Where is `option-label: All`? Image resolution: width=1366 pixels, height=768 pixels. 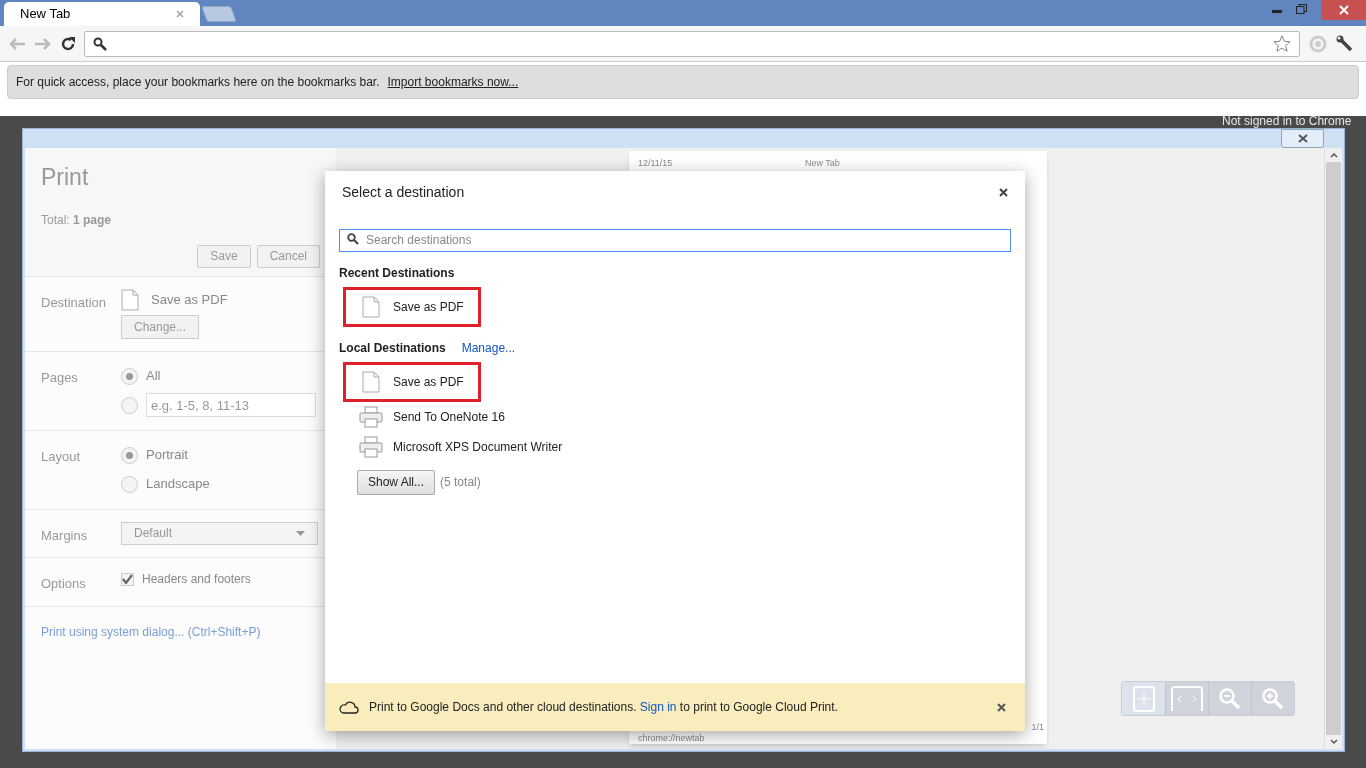 option-label: All is located at coordinates (153, 376).